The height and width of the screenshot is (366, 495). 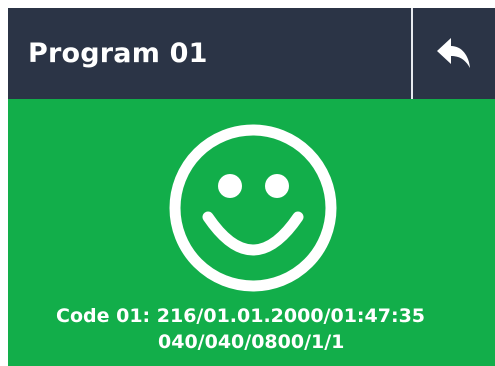 What do you see at coordinates (412, 53) in the screenshot?
I see `header-divider` at bounding box center [412, 53].